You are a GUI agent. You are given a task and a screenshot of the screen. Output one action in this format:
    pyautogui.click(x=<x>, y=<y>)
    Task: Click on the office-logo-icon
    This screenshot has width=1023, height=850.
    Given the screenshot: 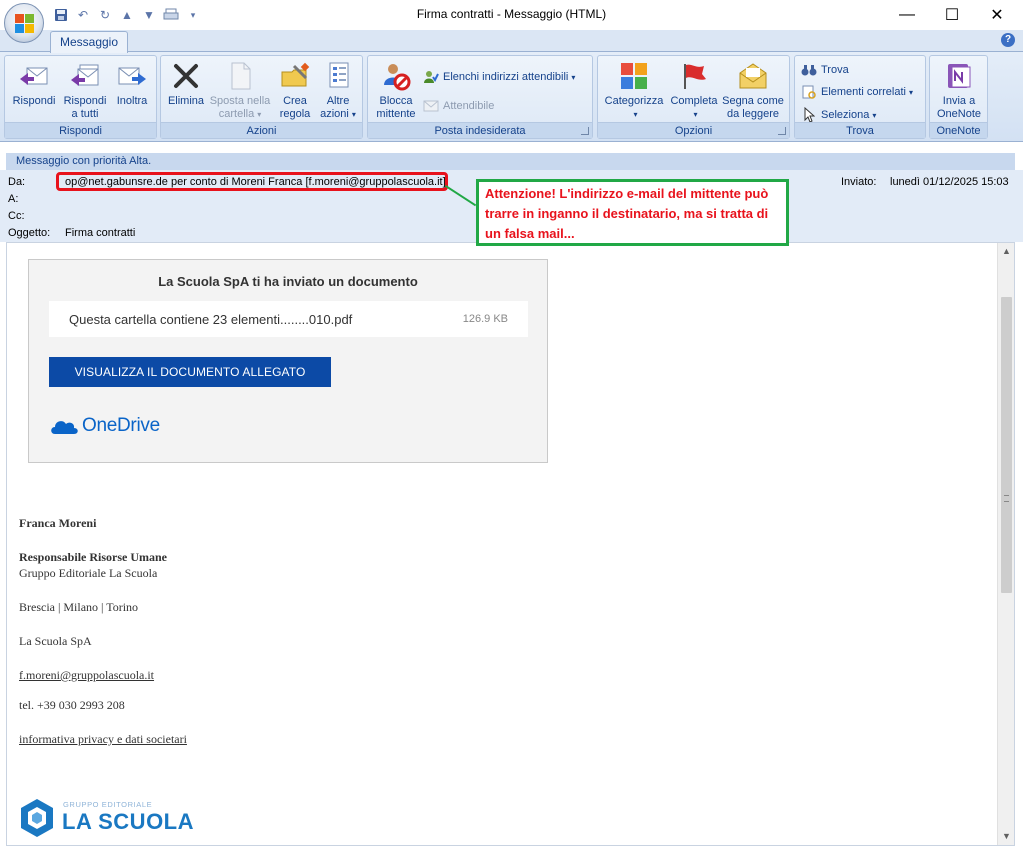 What is the action you would take?
    pyautogui.click(x=24, y=23)
    